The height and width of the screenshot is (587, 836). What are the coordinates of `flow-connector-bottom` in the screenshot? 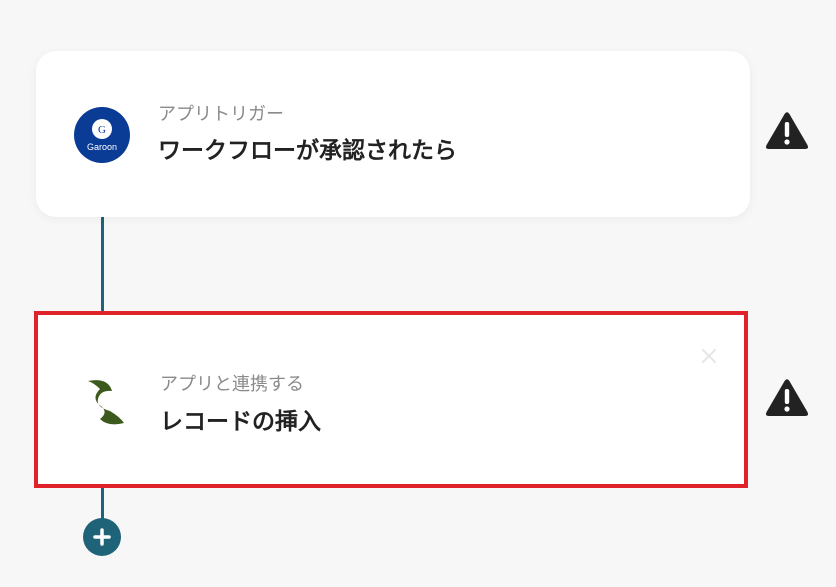 It's located at (102, 503).